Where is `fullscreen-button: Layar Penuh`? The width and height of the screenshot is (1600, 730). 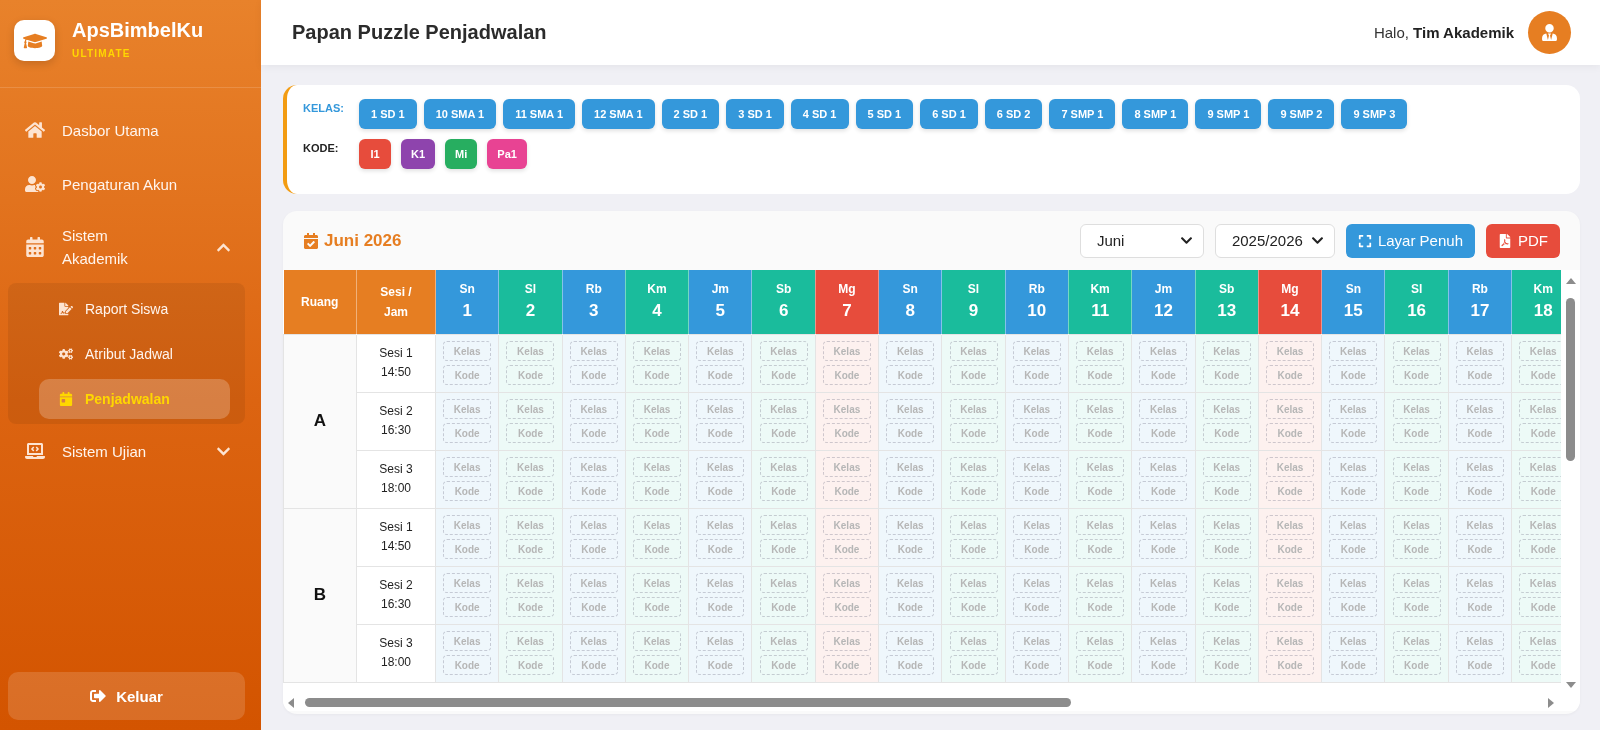
fullscreen-button: Layar Penuh is located at coordinates (1410, 240).